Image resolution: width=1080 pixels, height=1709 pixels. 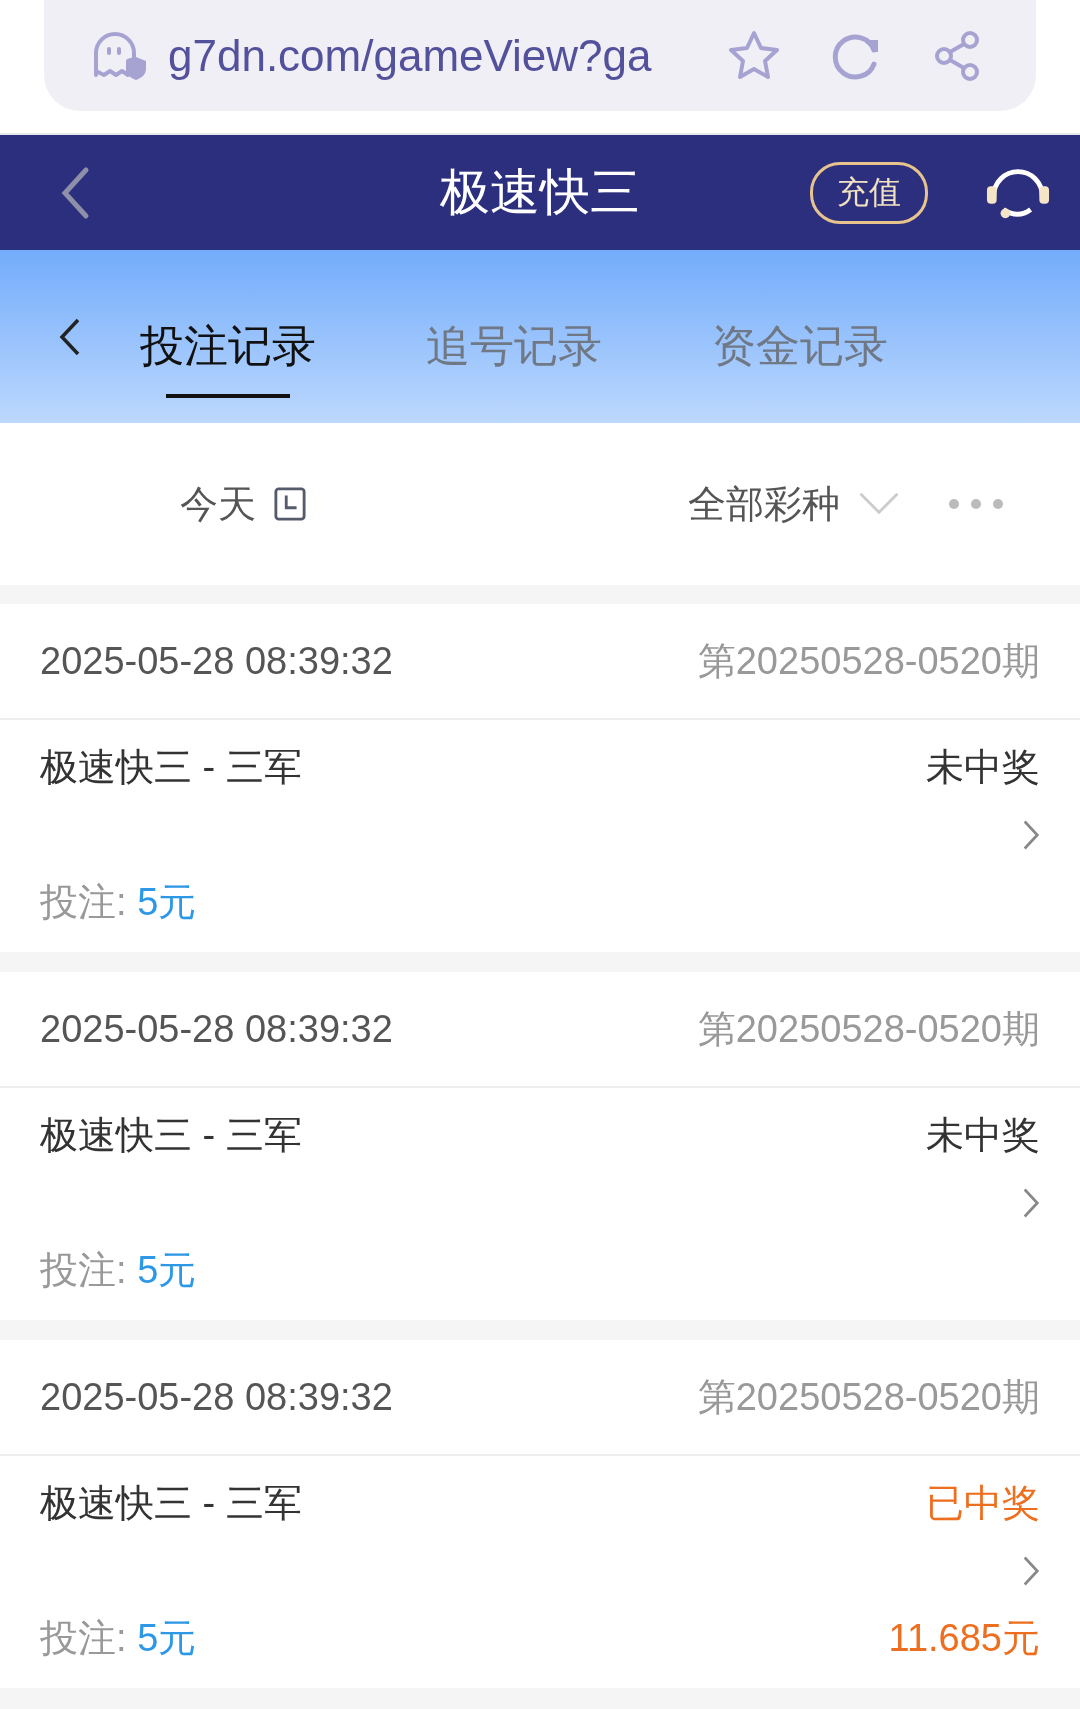 What do you see at coordinates (869, 192) in the screenshot?
I see `recharge-button: 充值` at bounding box center [869, 192].